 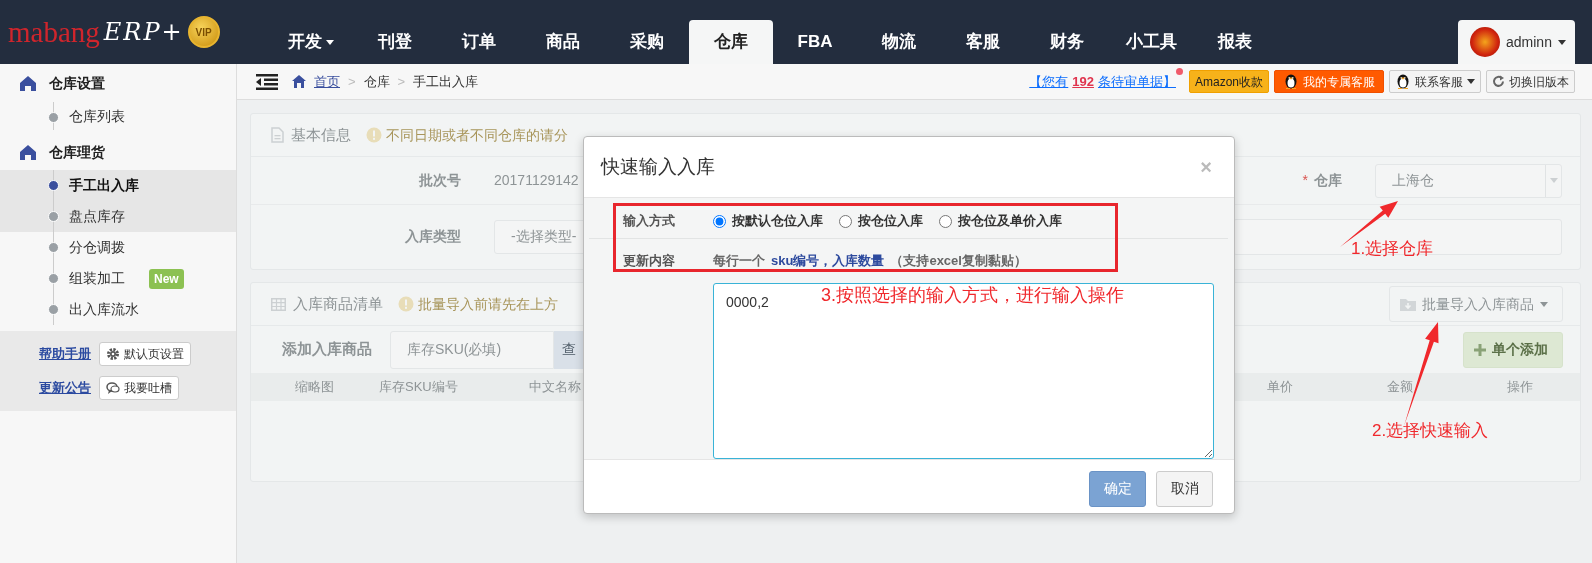 What do you see at coordinates (1408, 304) in the screenshot?
I see `folder-icon` at bounding box center [1408, 304].